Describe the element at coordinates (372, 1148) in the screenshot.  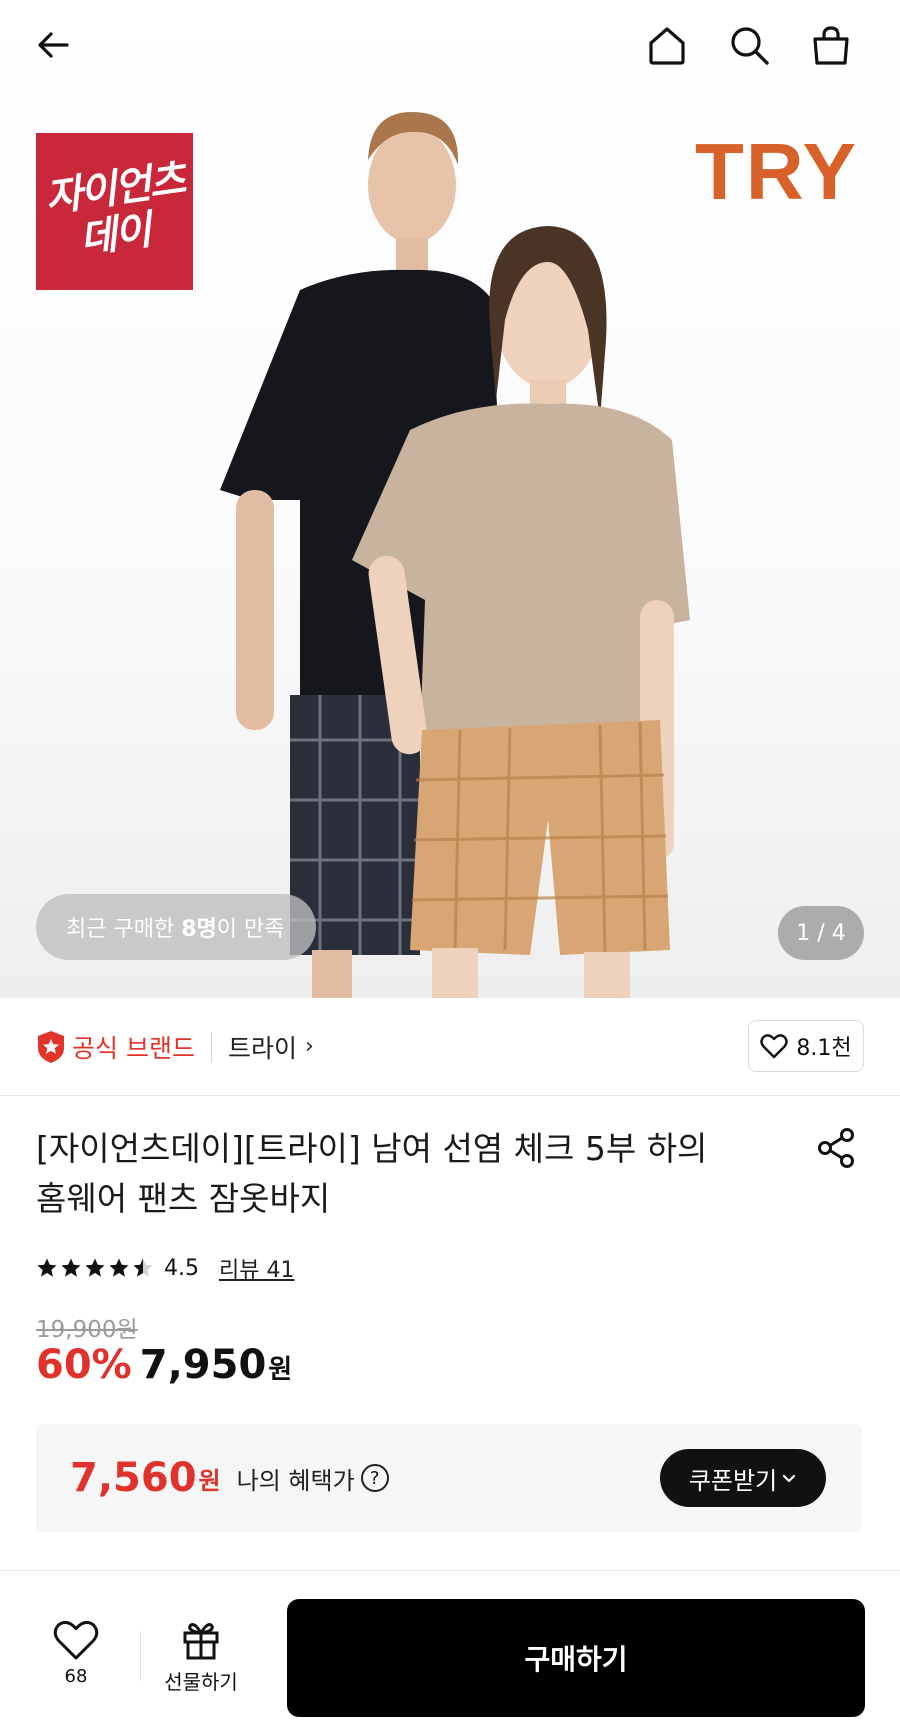
I see `product-title-line-1: [자이언츠데이][트라이] 남여 선염 체크 5부 하의` at that location.